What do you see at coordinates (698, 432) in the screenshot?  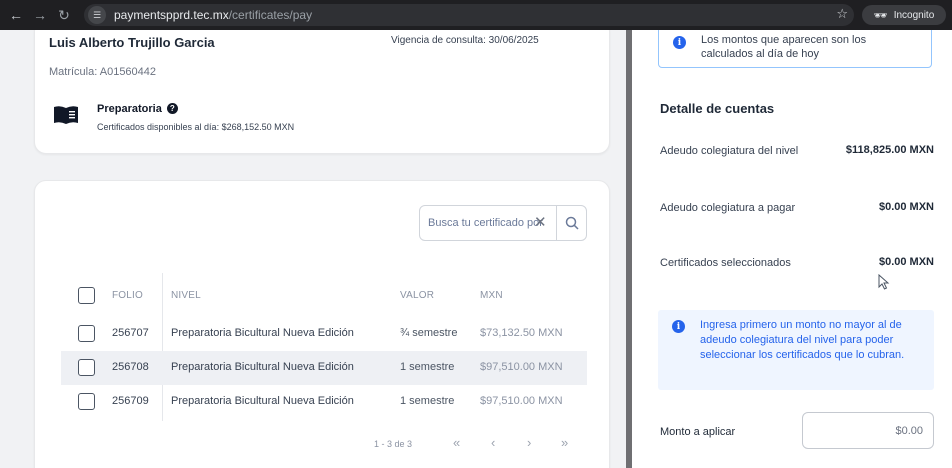 I see `monto-label: Monto a aplicar` at bounding box center [698, 432].